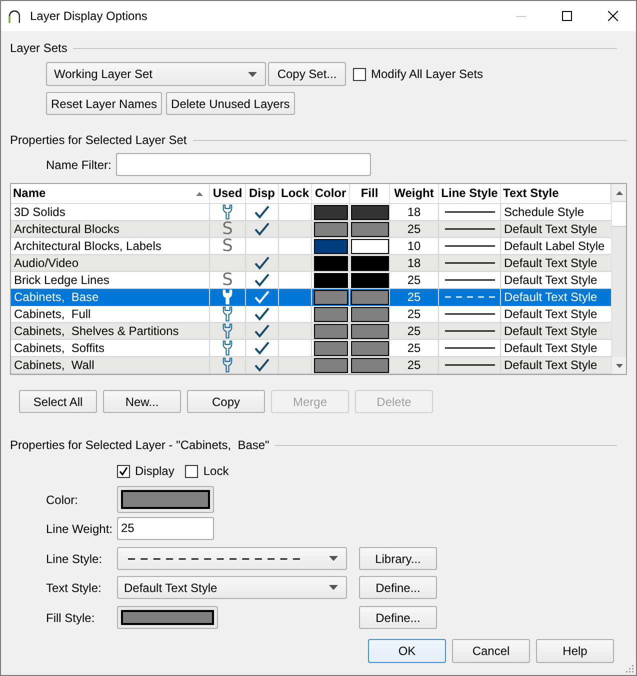 Image resolution: width=637 pixels, height=676 pixels. What do you see at coordinates (407, 651) in the screenshot?
I see `dialog-button: OK` at bounding box center [407, 651].